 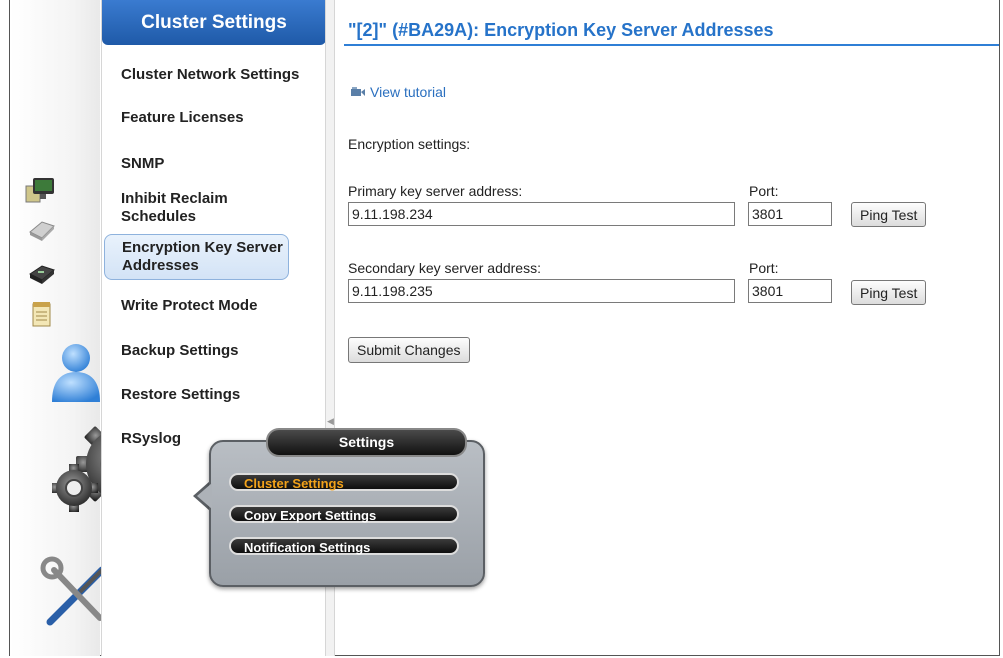 What do you see at coordinates (444, 268) in the screenshot?
I see `secondary-address-label: Secondary key server address:` at bounding box center [444, 268].